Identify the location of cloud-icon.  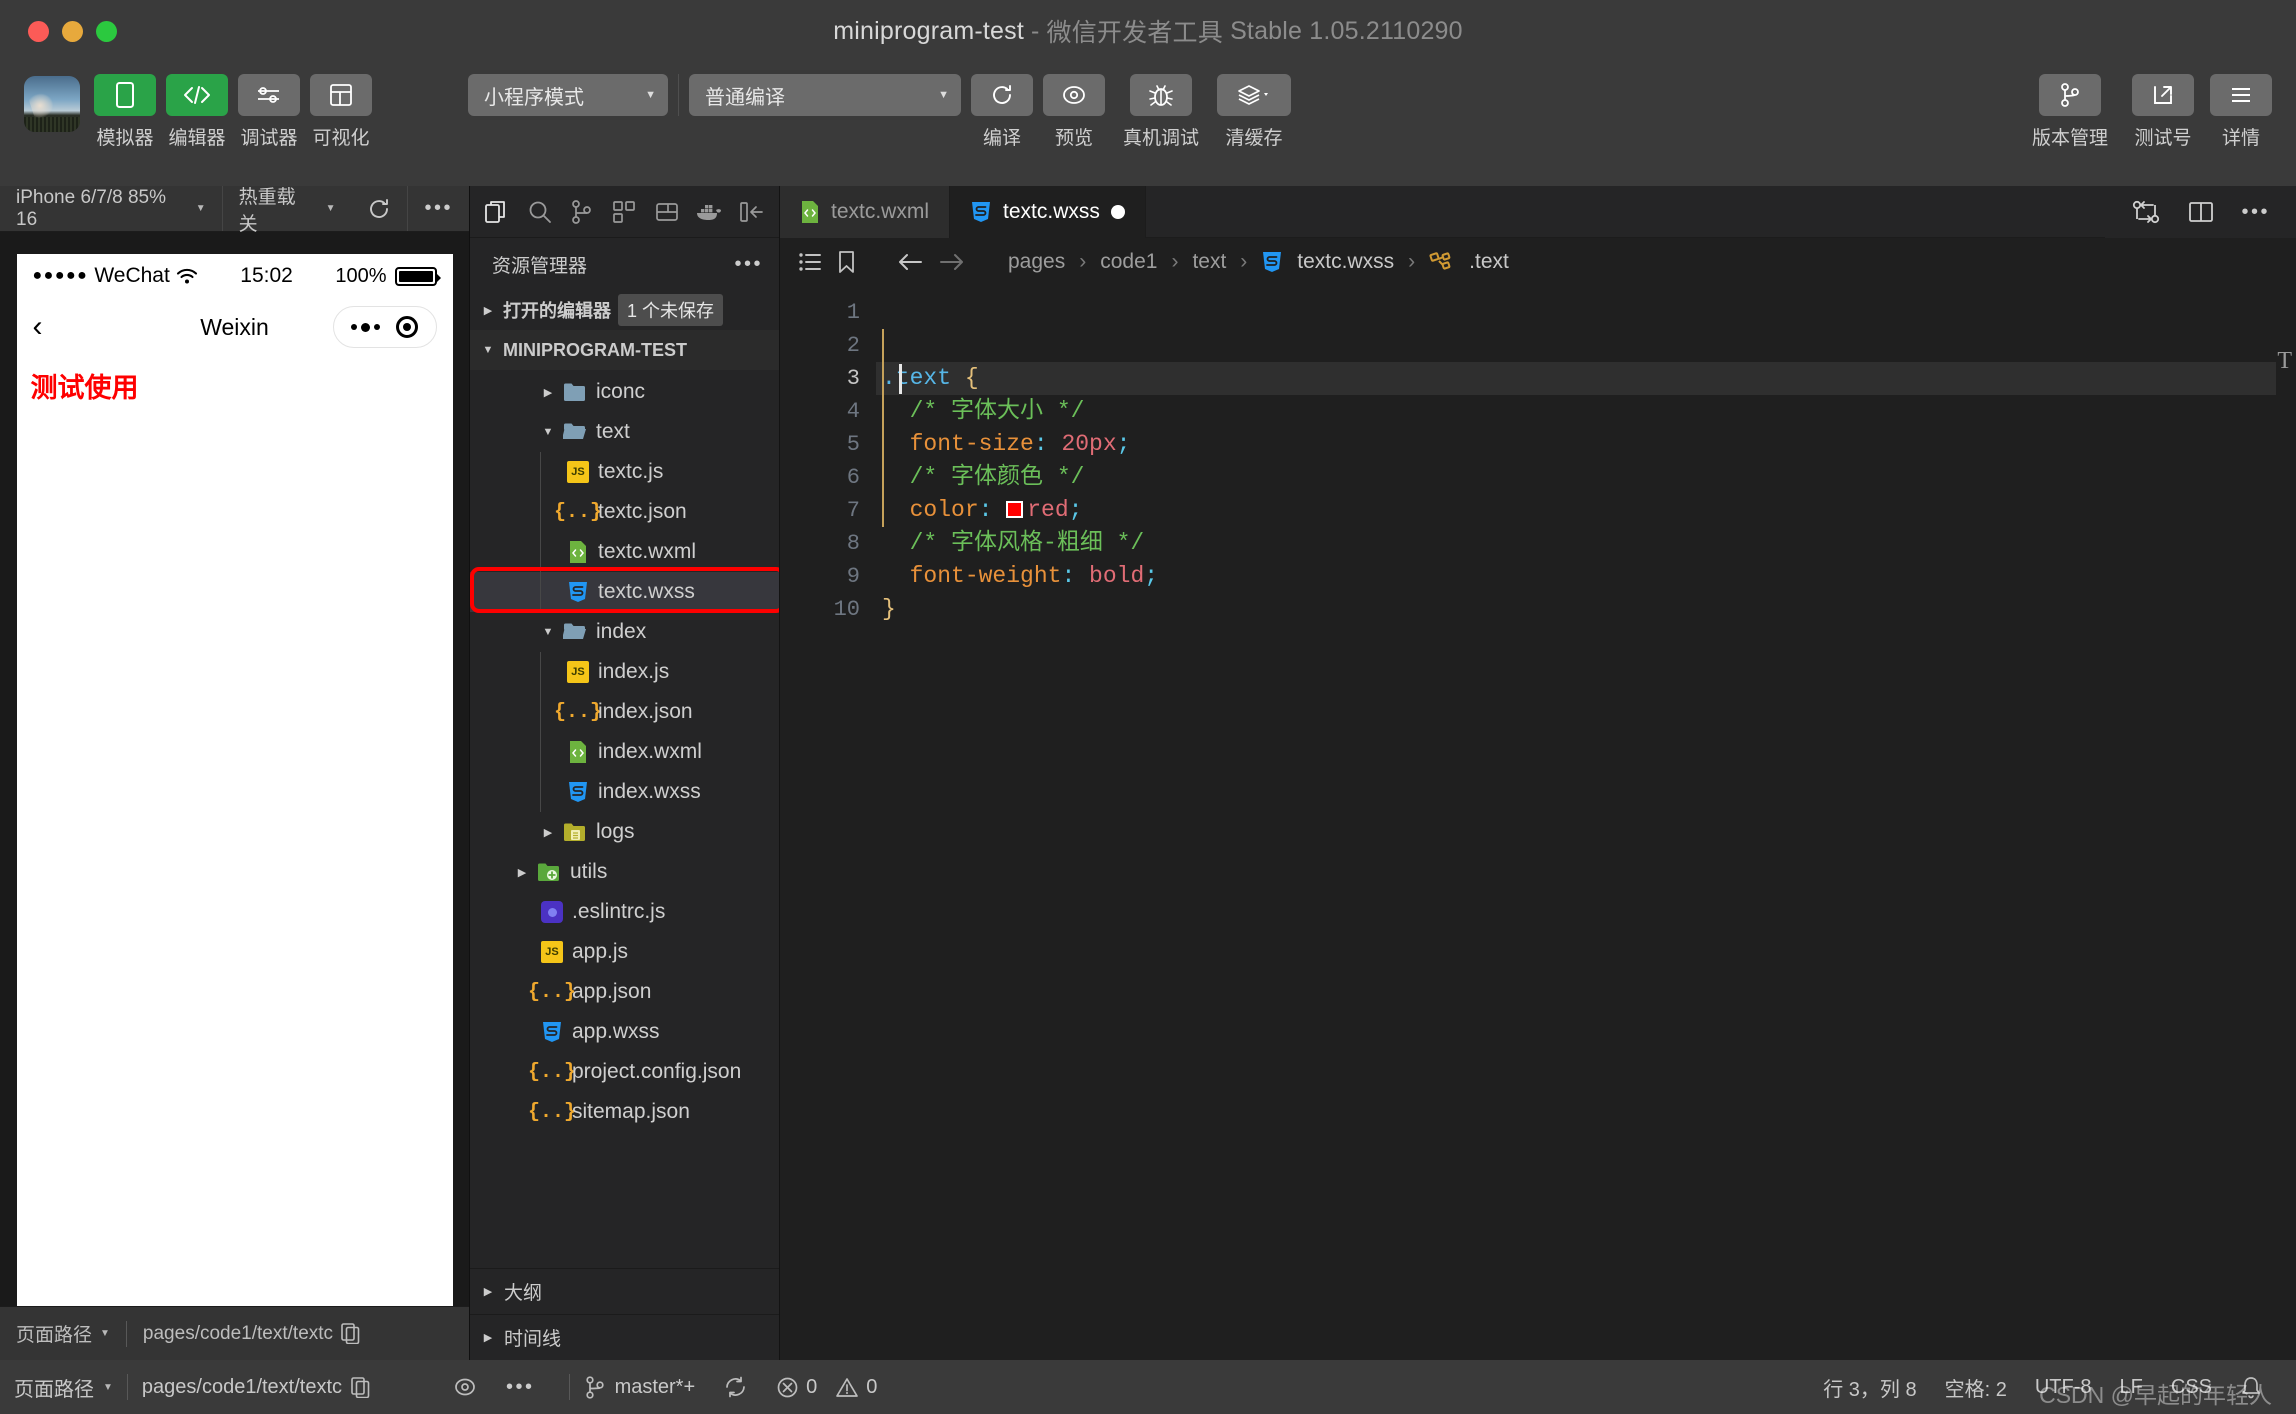
(667, 212).